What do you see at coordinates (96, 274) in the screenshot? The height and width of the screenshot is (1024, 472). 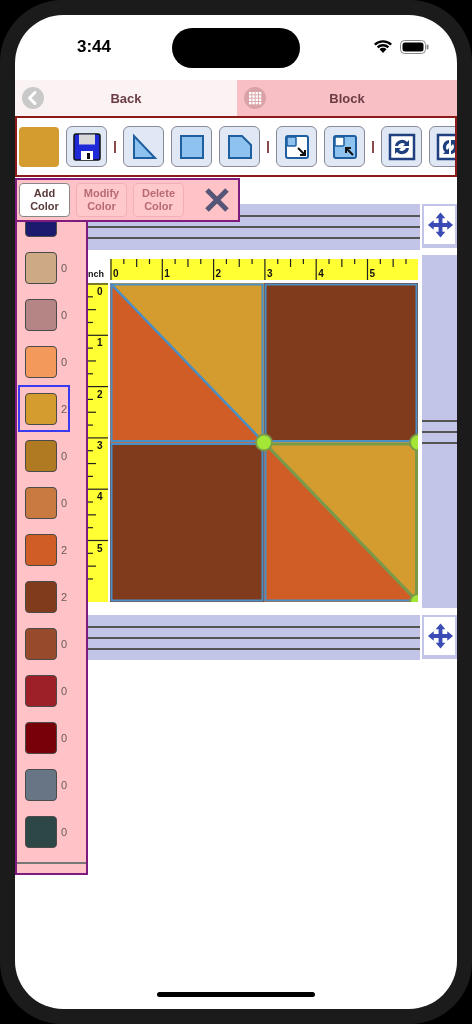 I see `ruler-unit: nch` at bounding box center [96, 274].